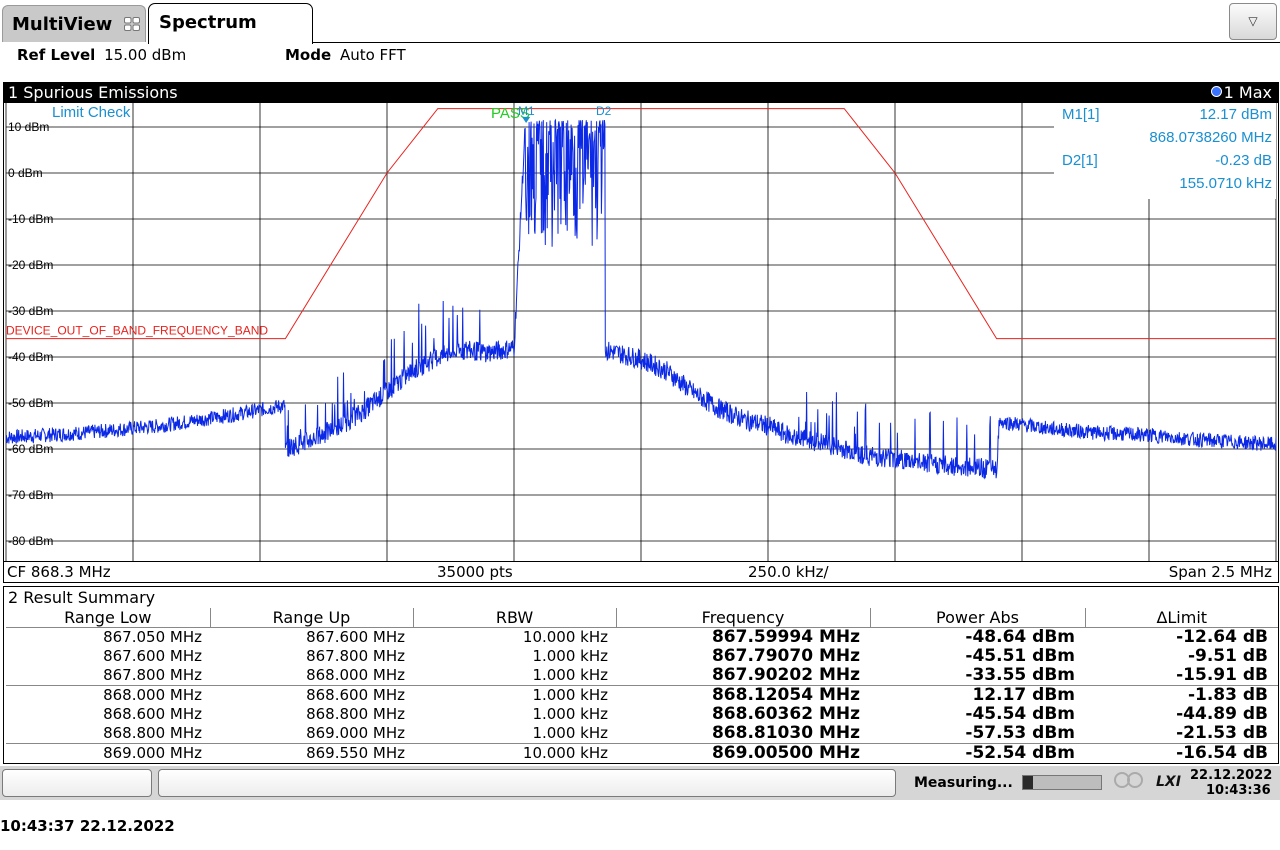 The height and width of the screenshot is (850, 1280). What do you see at coordinates (785, 675) in the screenshot?
I see `frequency-cell: 867.90202 MHz` at bounding box center [785, 675].